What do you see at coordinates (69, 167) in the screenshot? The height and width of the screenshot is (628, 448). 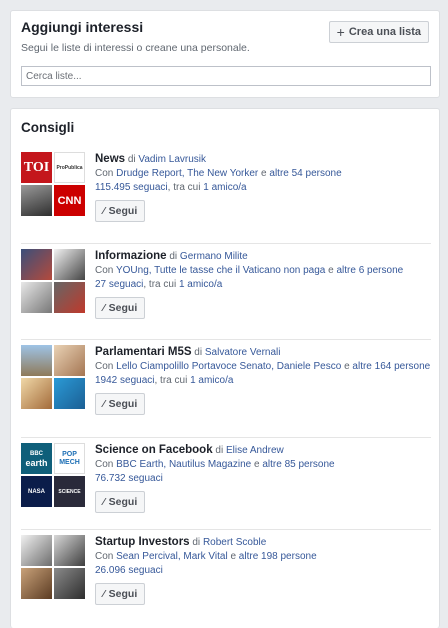 I see `propublica-logo-thumbnail: ProPublica` at bounding box center [69, 167].